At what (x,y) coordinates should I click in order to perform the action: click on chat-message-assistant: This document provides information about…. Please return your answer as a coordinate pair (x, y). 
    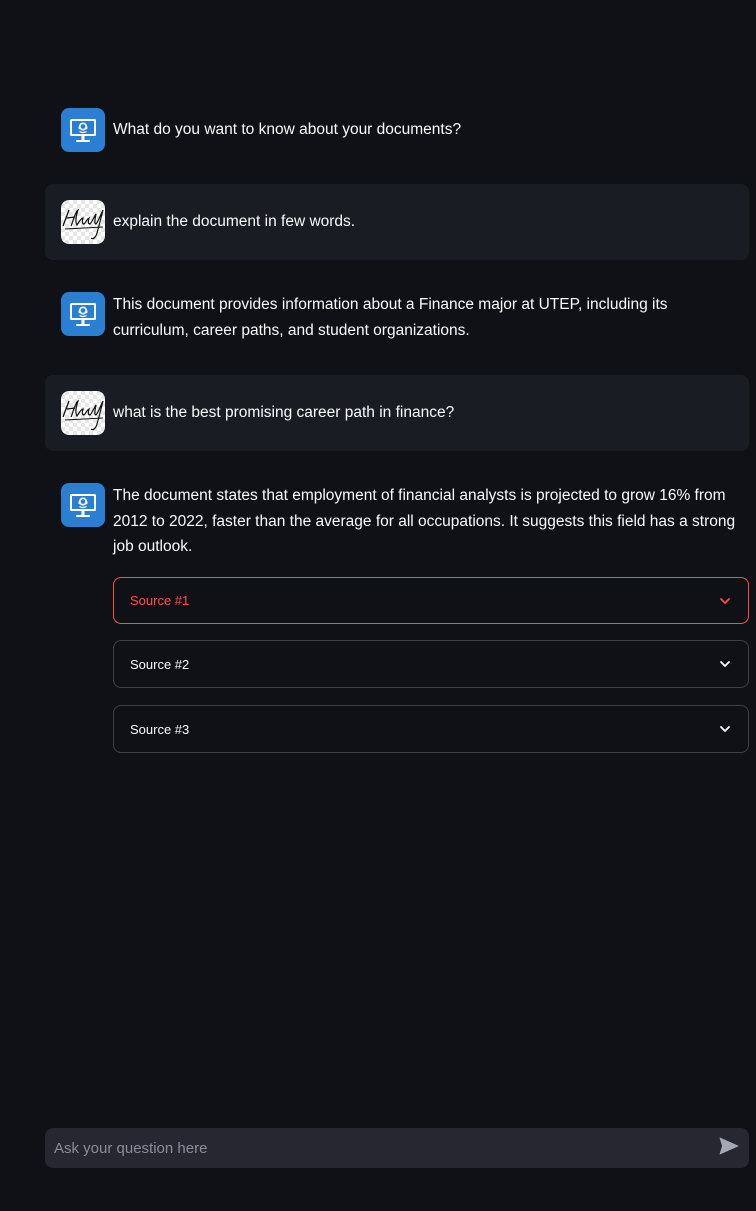
    Looking at the image, I should click on (397, 318).